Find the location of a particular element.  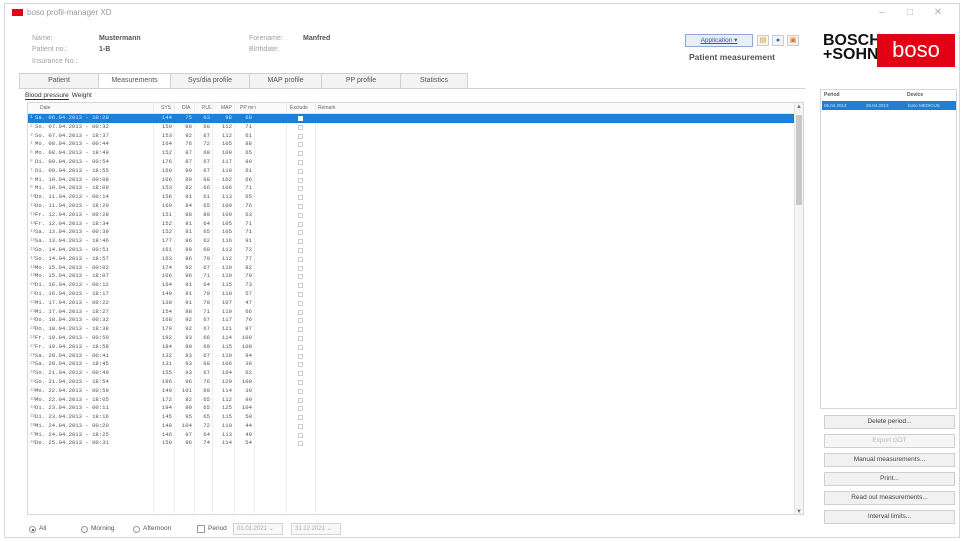

tab-sys-dia-profile: Sys/dia profile is located at coordinates (210, 80).